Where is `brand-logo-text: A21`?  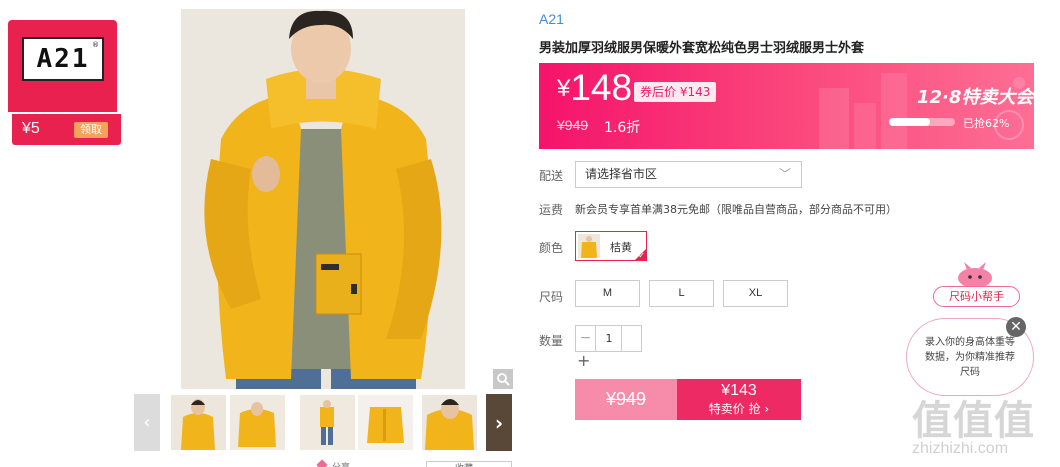
brand-logo-text: A21 is located at coordinates (63, 59).